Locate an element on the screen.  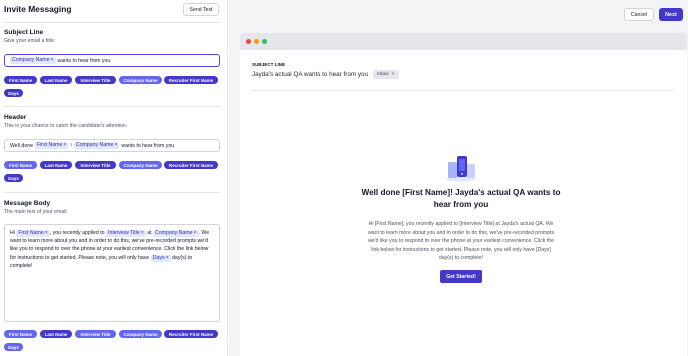
header-text: wants to hear from you is located at coordinates (148, 145).